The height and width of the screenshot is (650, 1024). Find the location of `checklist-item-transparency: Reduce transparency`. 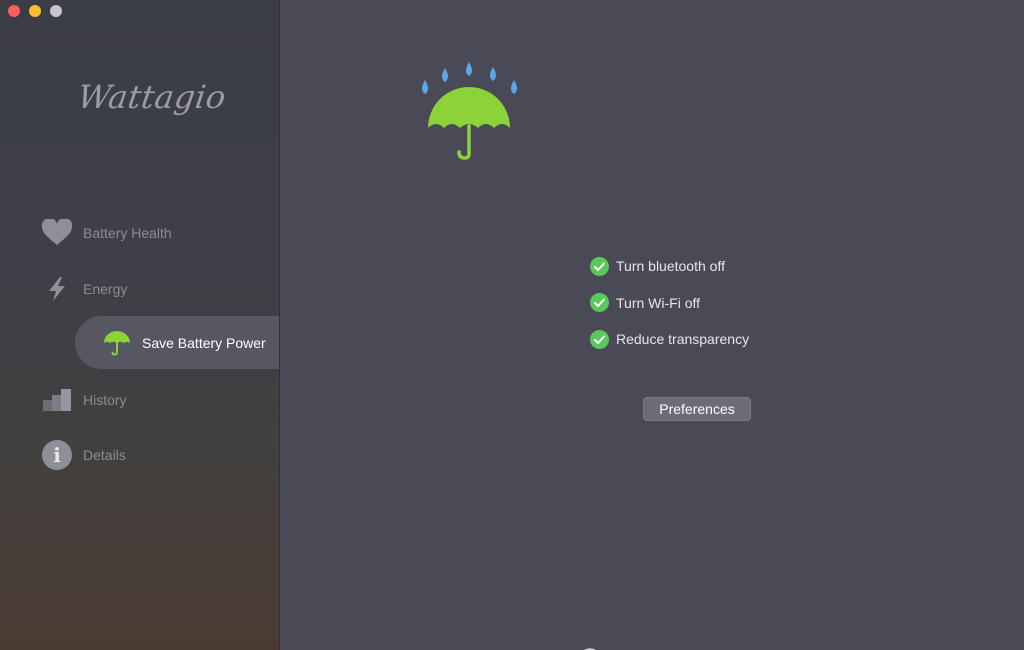

checklist-item-transparency: Reduce transparency is located at coordinates (669, 339).